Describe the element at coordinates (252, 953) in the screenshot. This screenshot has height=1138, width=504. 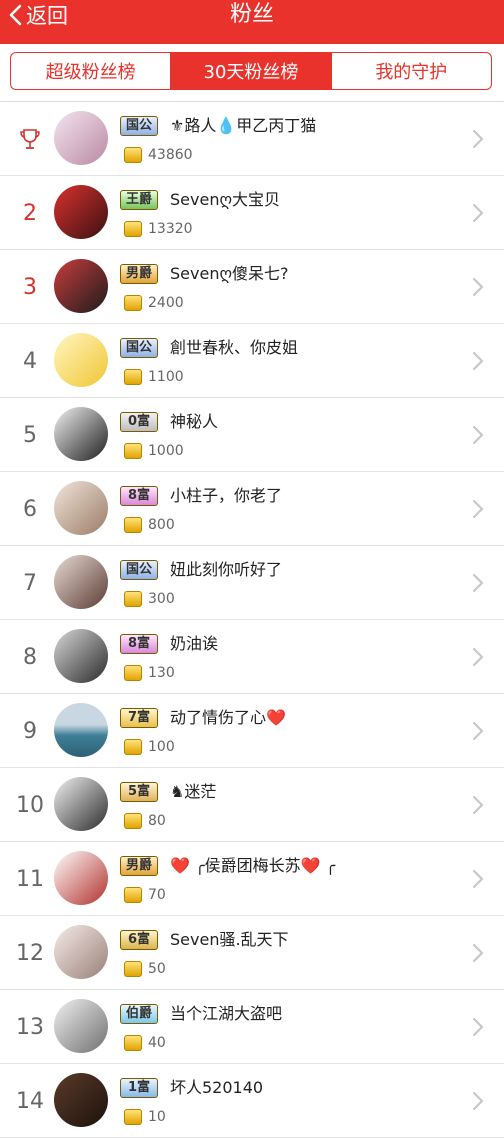
I see `list-item: 12 6富 Seven骚.乱天下 50` at that location.